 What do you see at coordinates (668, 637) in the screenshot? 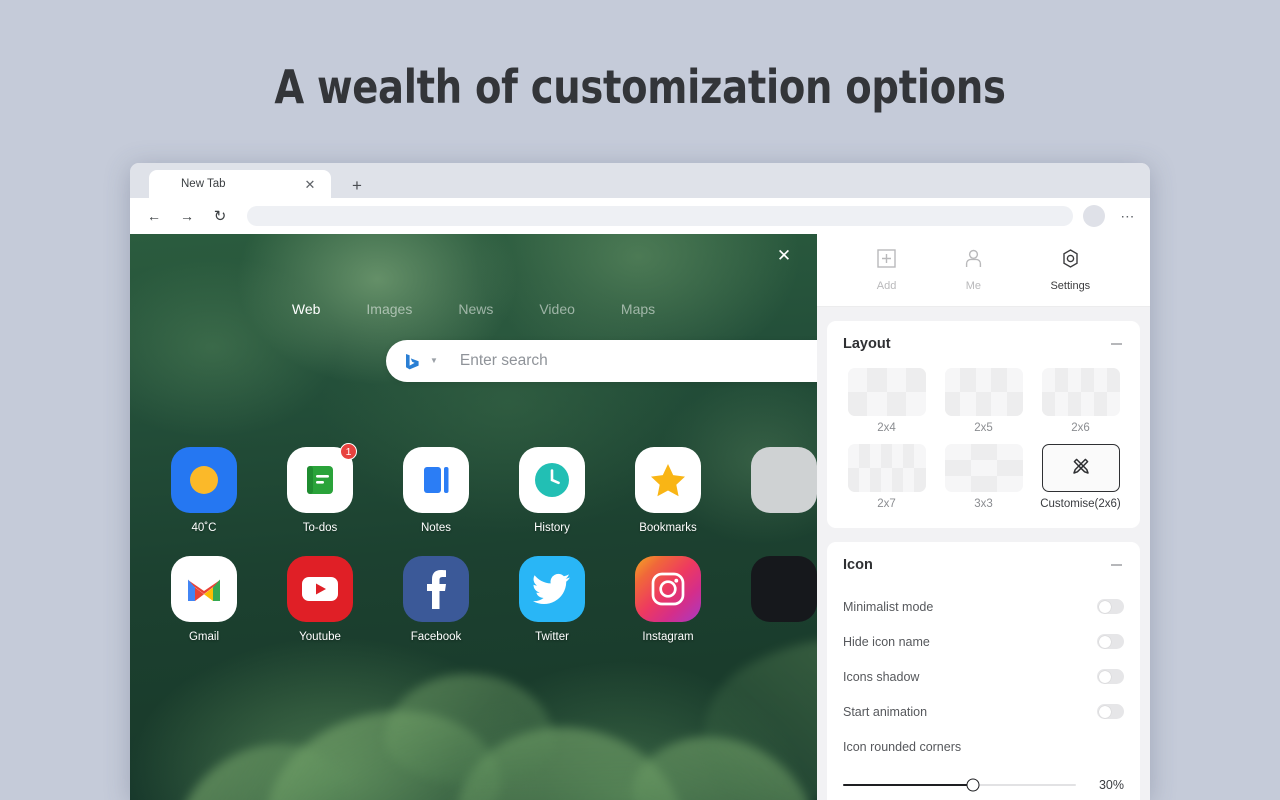
I see `shortcut-label: Instagram` at bounding box center [668, 637].